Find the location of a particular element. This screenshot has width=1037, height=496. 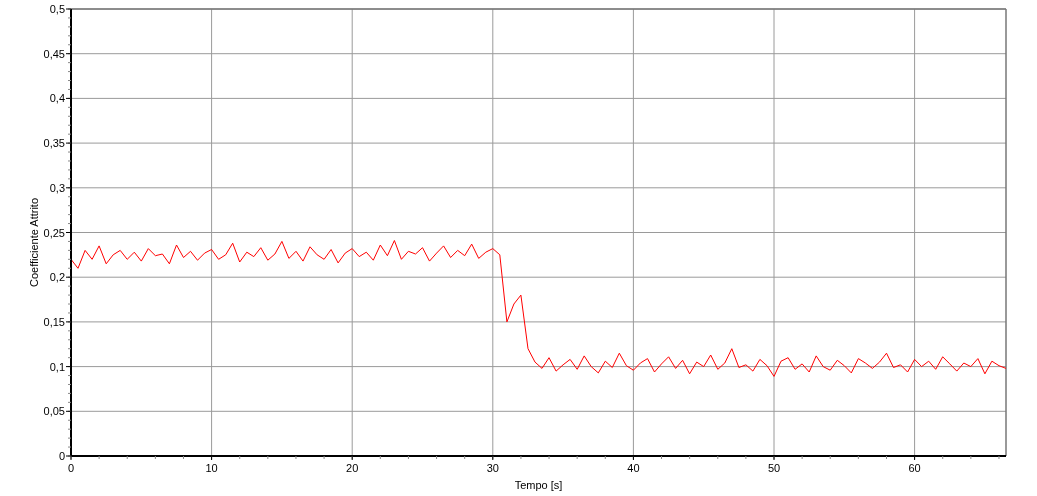

x-tick-label: 0 is located at coordinates (71, 468).